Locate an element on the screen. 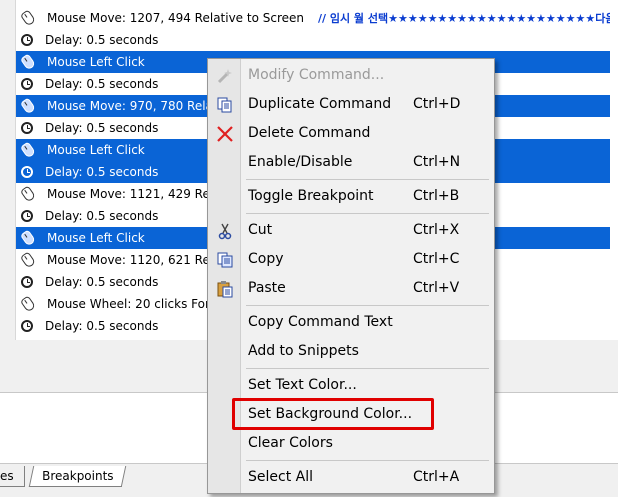 This screenshot has width=618, height=497. menu-label: Cut is located at coordinates (260, 230).